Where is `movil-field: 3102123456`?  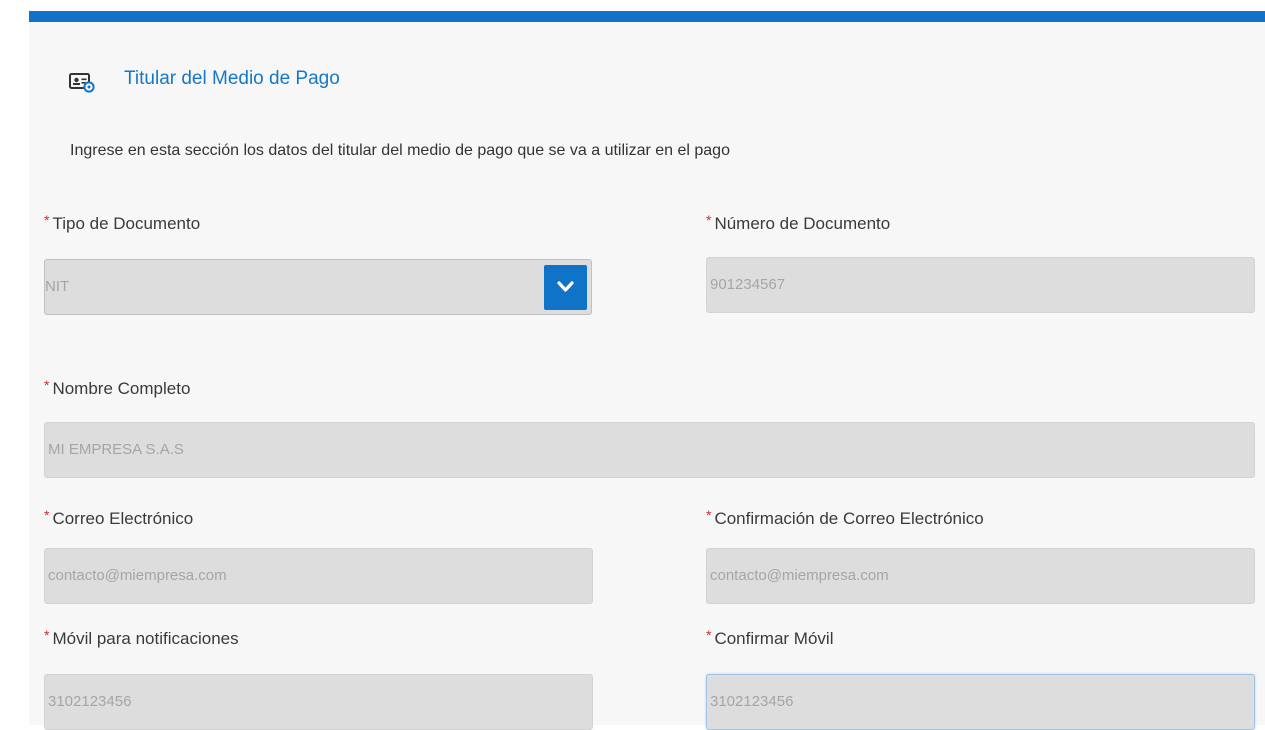
movil-field: 3102123456 is located at coordinates (318, 702).